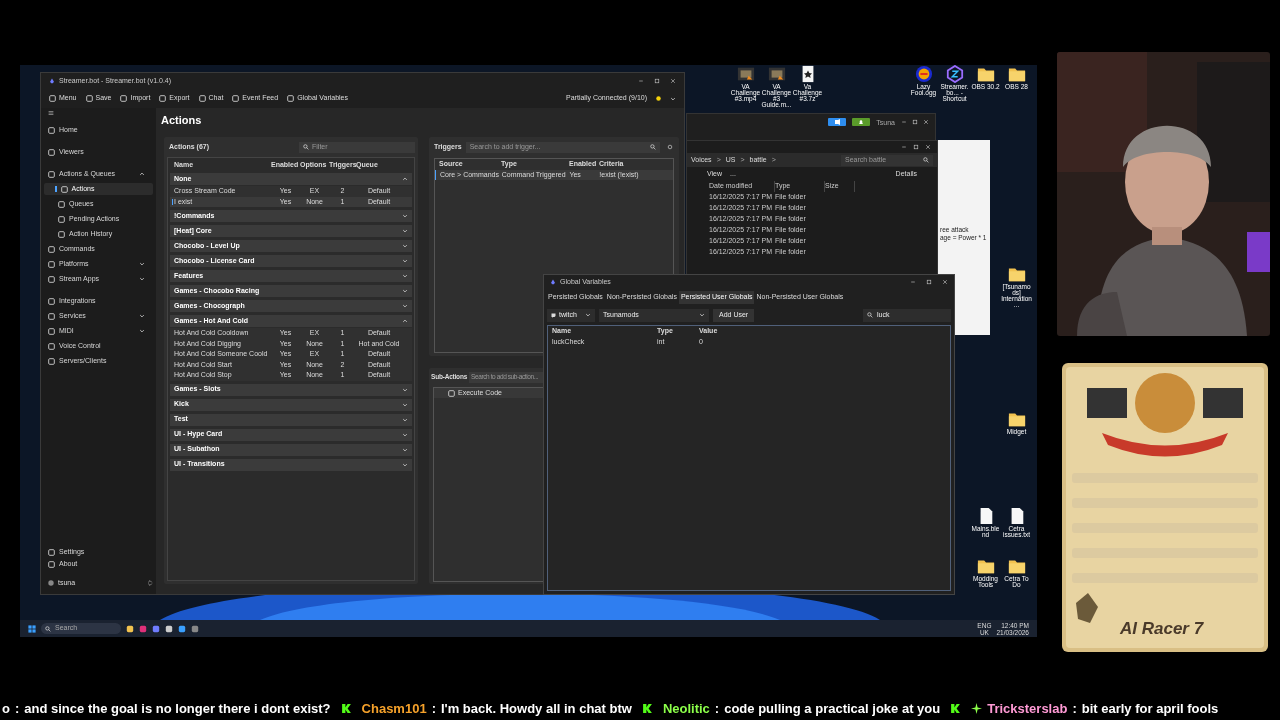  Describe the element at coordinates (1162, 629) in the screenshot. I see `card-title: AI Racer 7` at that location.